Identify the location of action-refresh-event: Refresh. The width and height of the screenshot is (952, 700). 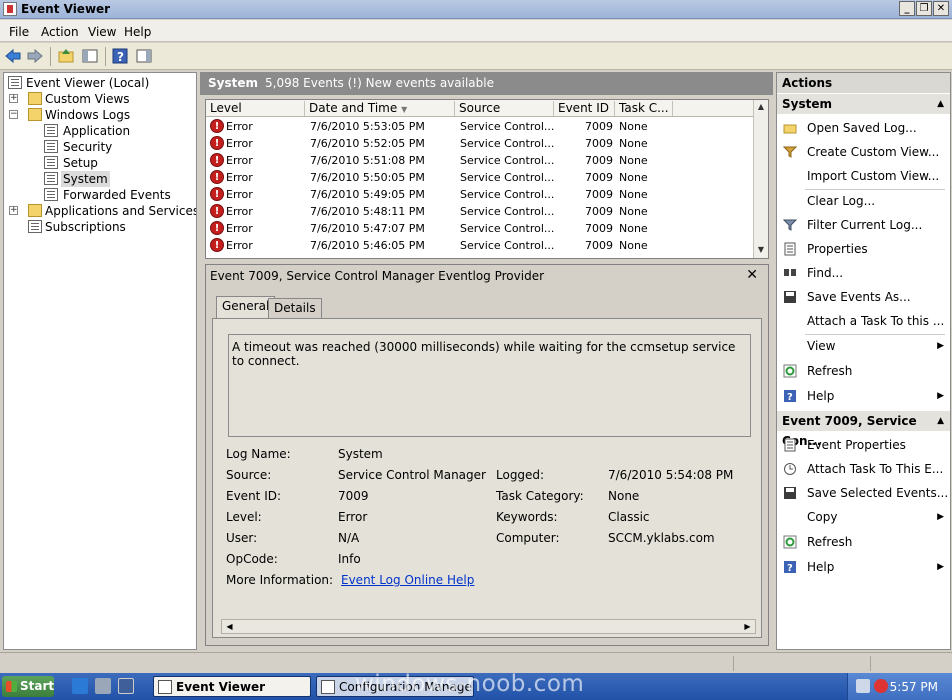
(863, 542).